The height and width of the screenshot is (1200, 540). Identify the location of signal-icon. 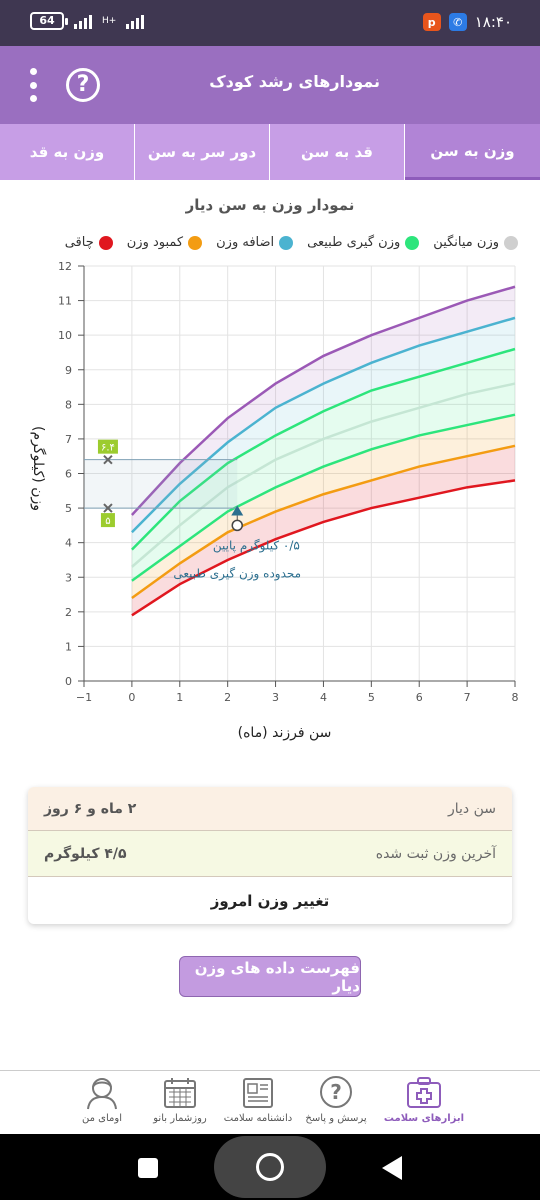
(83, 21).